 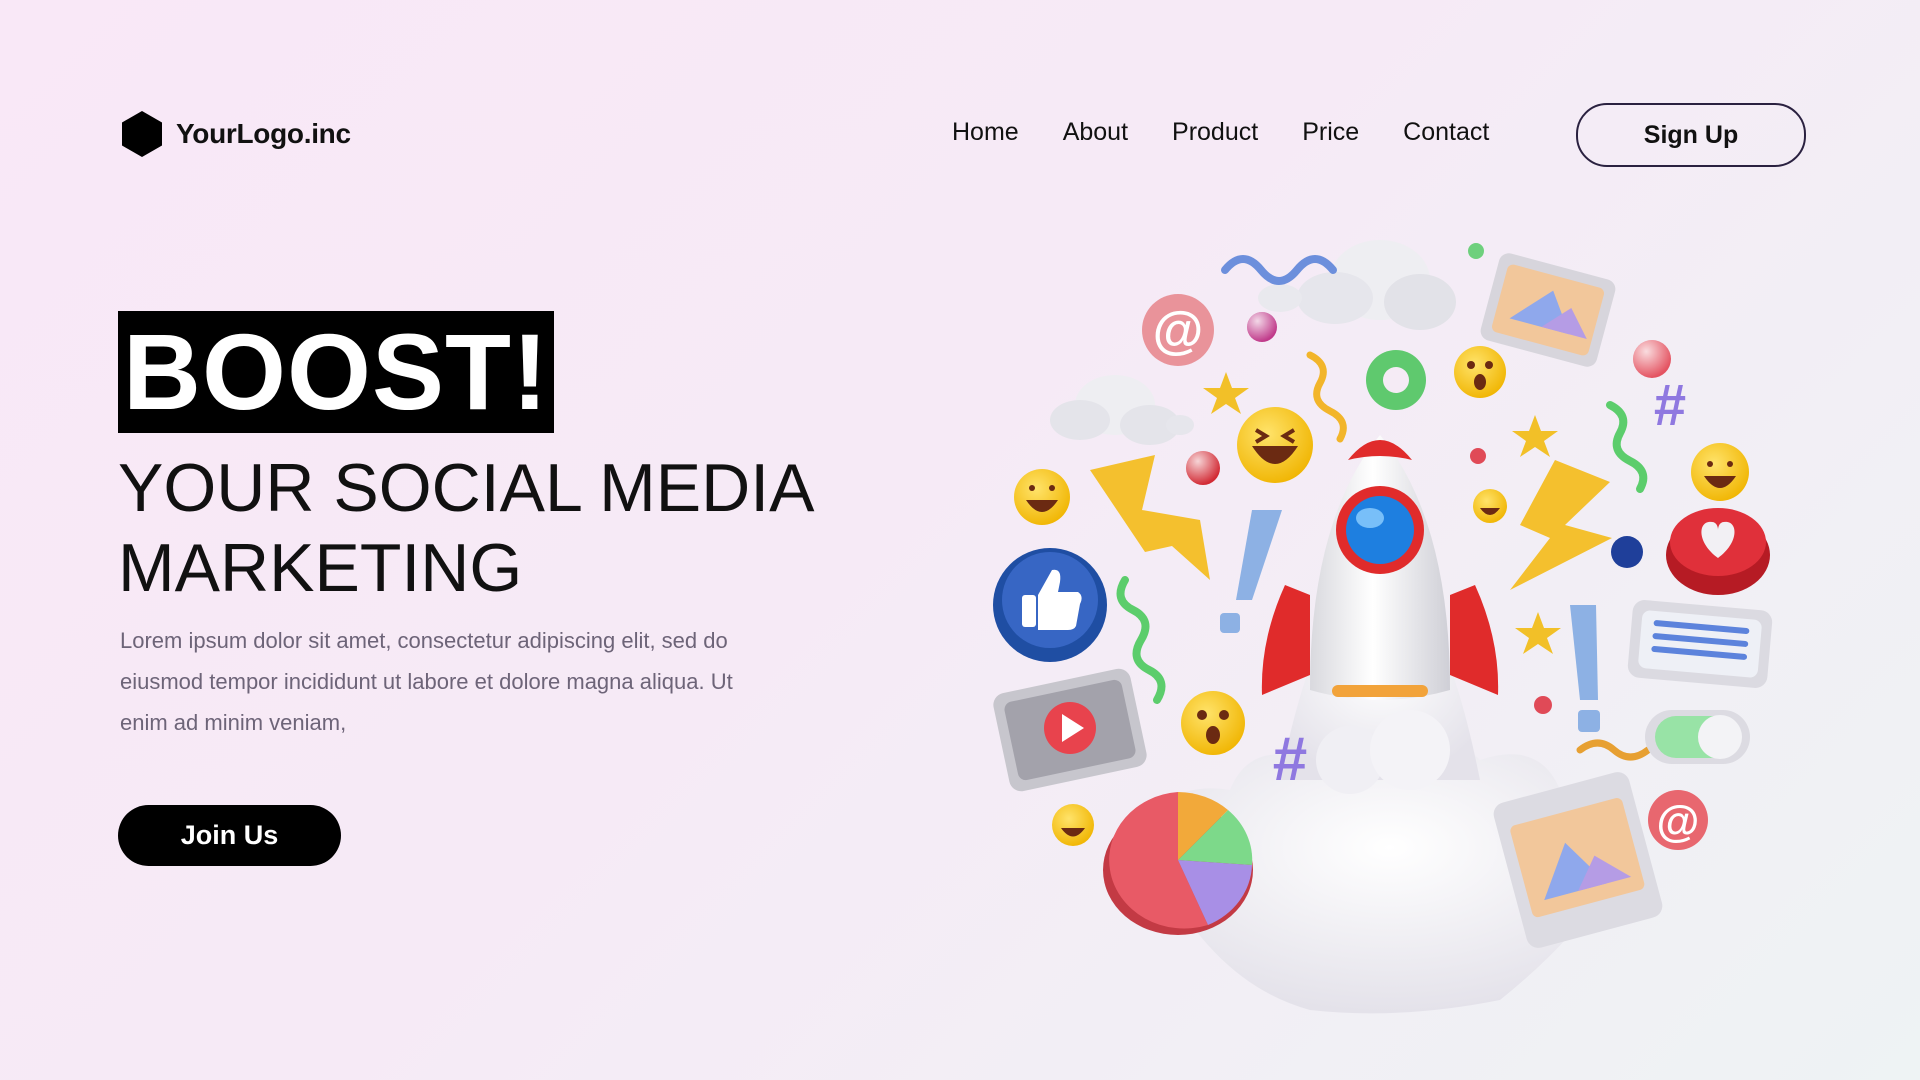 What do you see at coordinates (1396, 380) in the screenshot?
I see `donut-icon` at bounding box center [1396, 380].